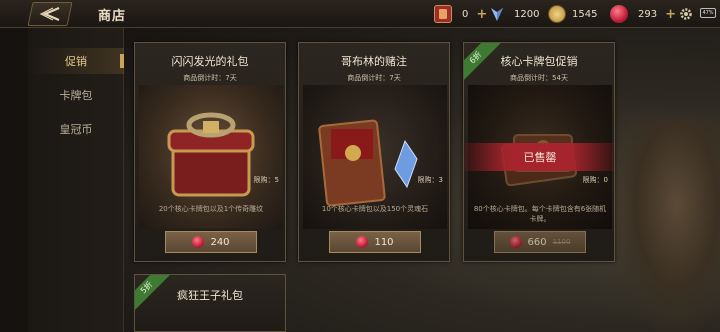  I want to click on card-description: 20个核心卡牌包以及1个传奇雕纹, so click(211, 209).